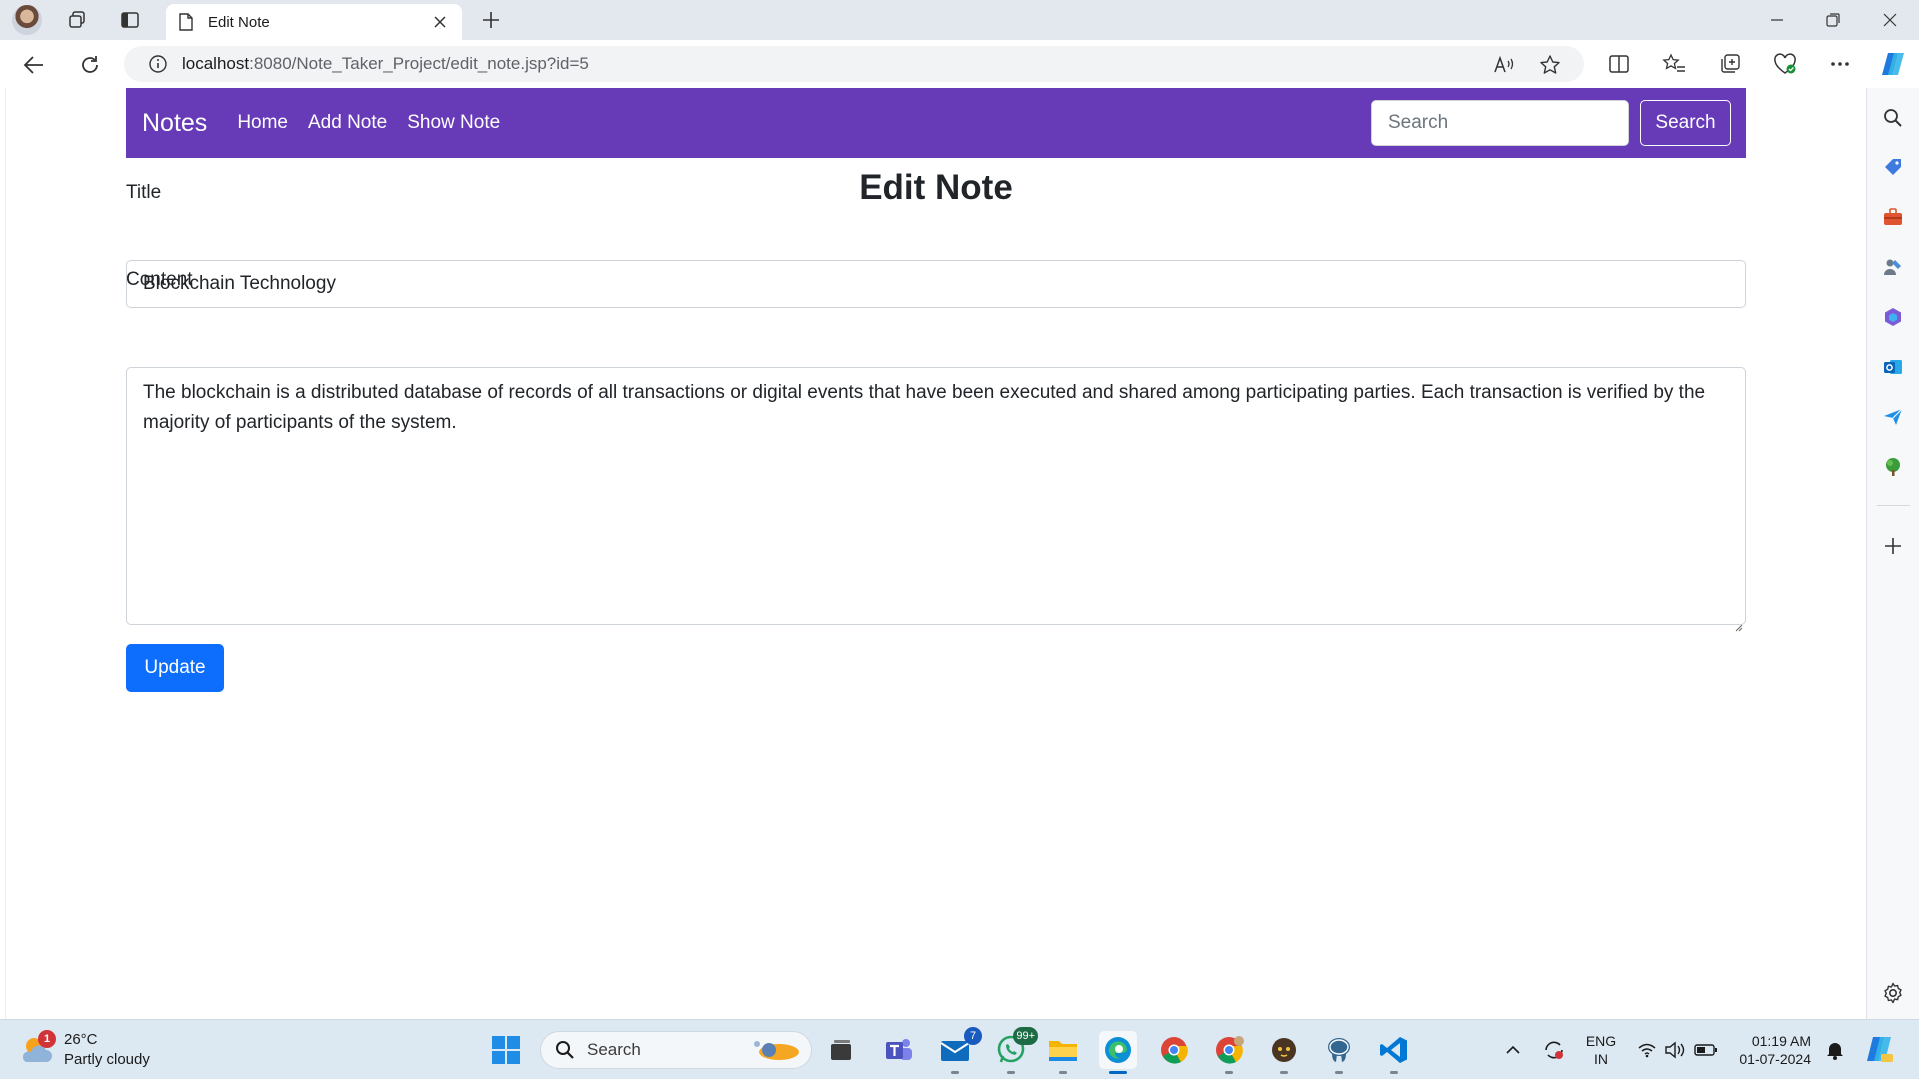  Describe the element at coordinates (1893, 317) in the screenshot. I see `microsoft-365-icon` at that location.